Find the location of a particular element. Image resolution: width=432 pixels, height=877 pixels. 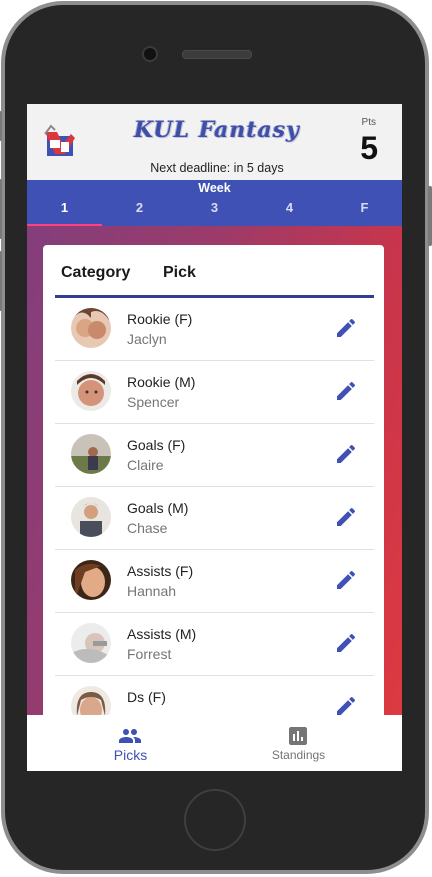

app-title: KUL Fantasy is located at coordinates (217, 130).